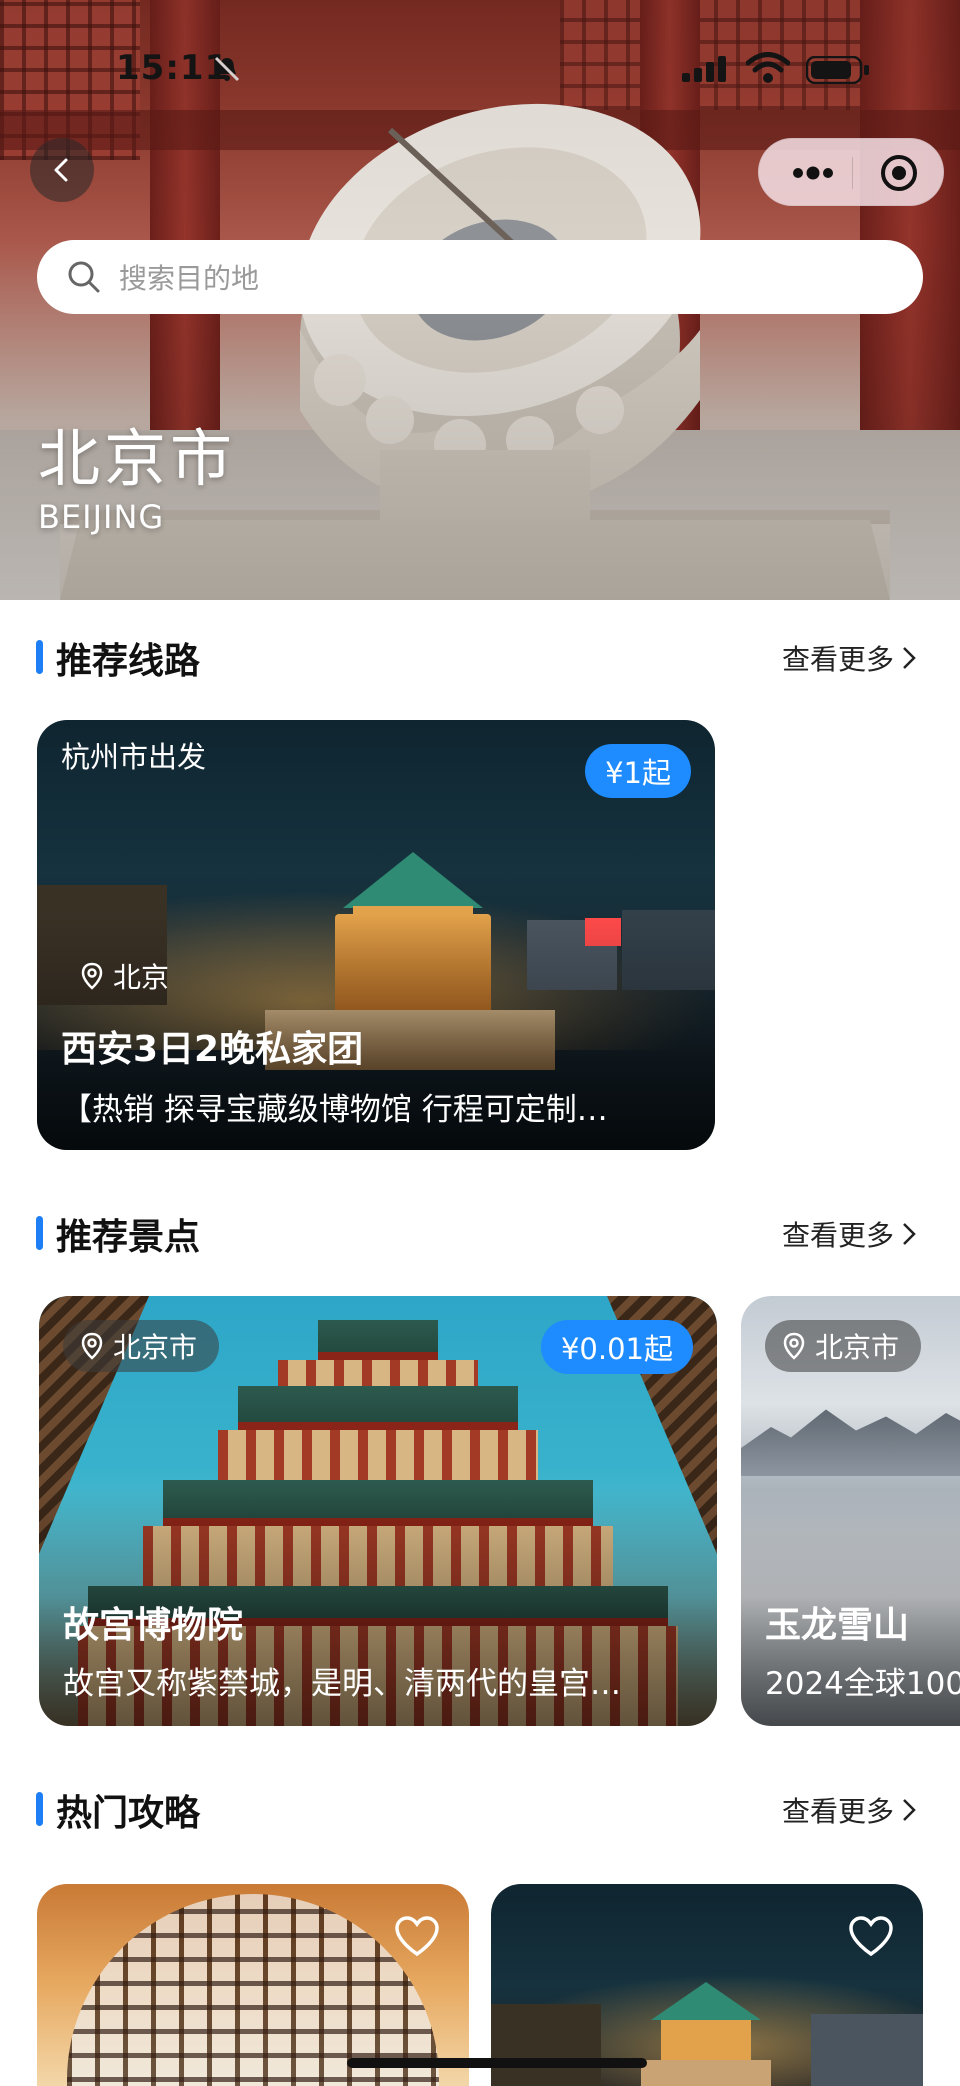  I want to click on spot-title: 玉龙雪山, so click(837, 1625).